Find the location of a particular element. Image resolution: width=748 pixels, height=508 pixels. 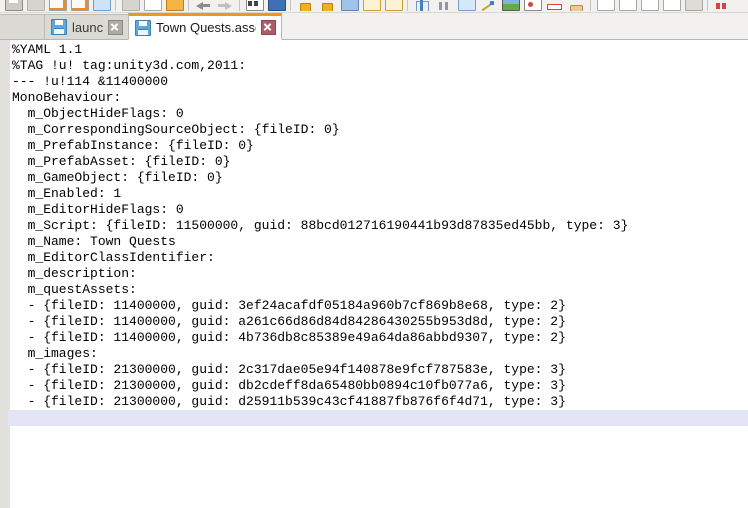

page-grey-icon is located at coordinates (36, 5).